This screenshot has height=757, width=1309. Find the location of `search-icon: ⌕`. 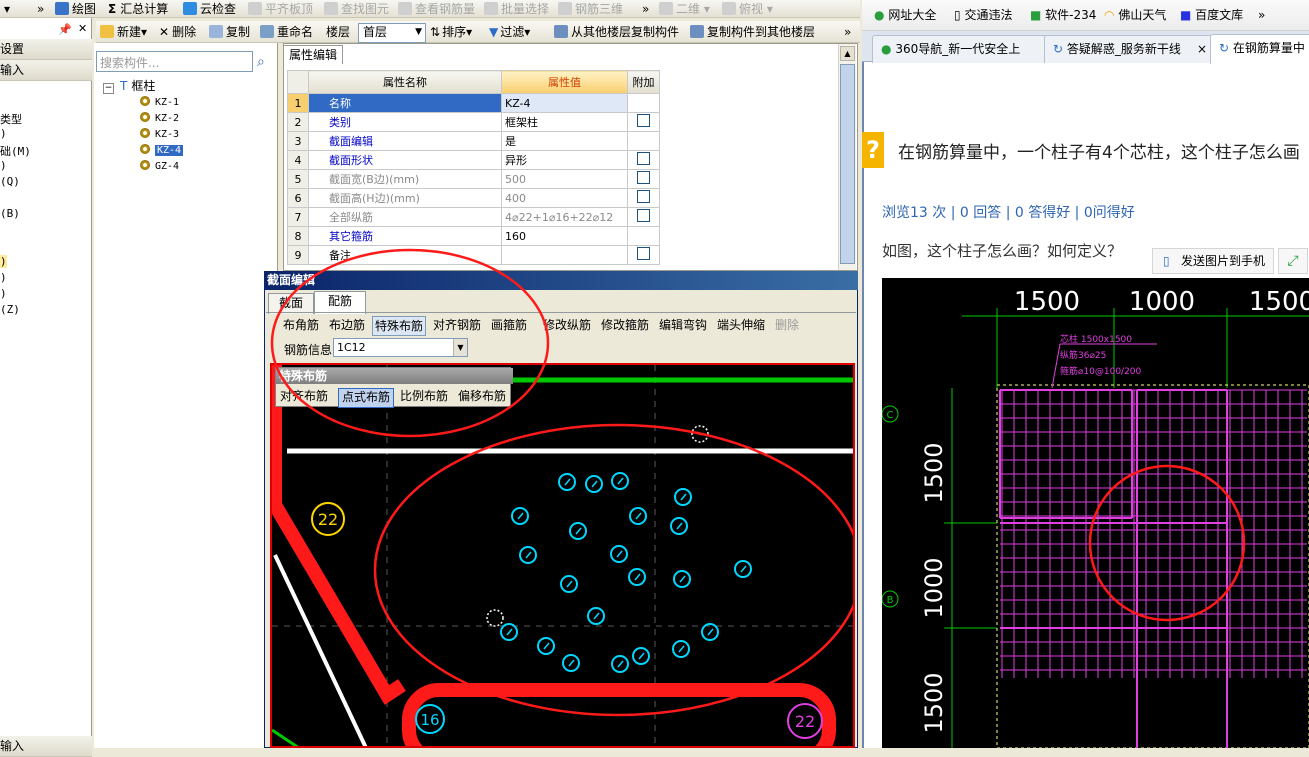

search-icon: ⌕ is located at coordinates (261, 62).